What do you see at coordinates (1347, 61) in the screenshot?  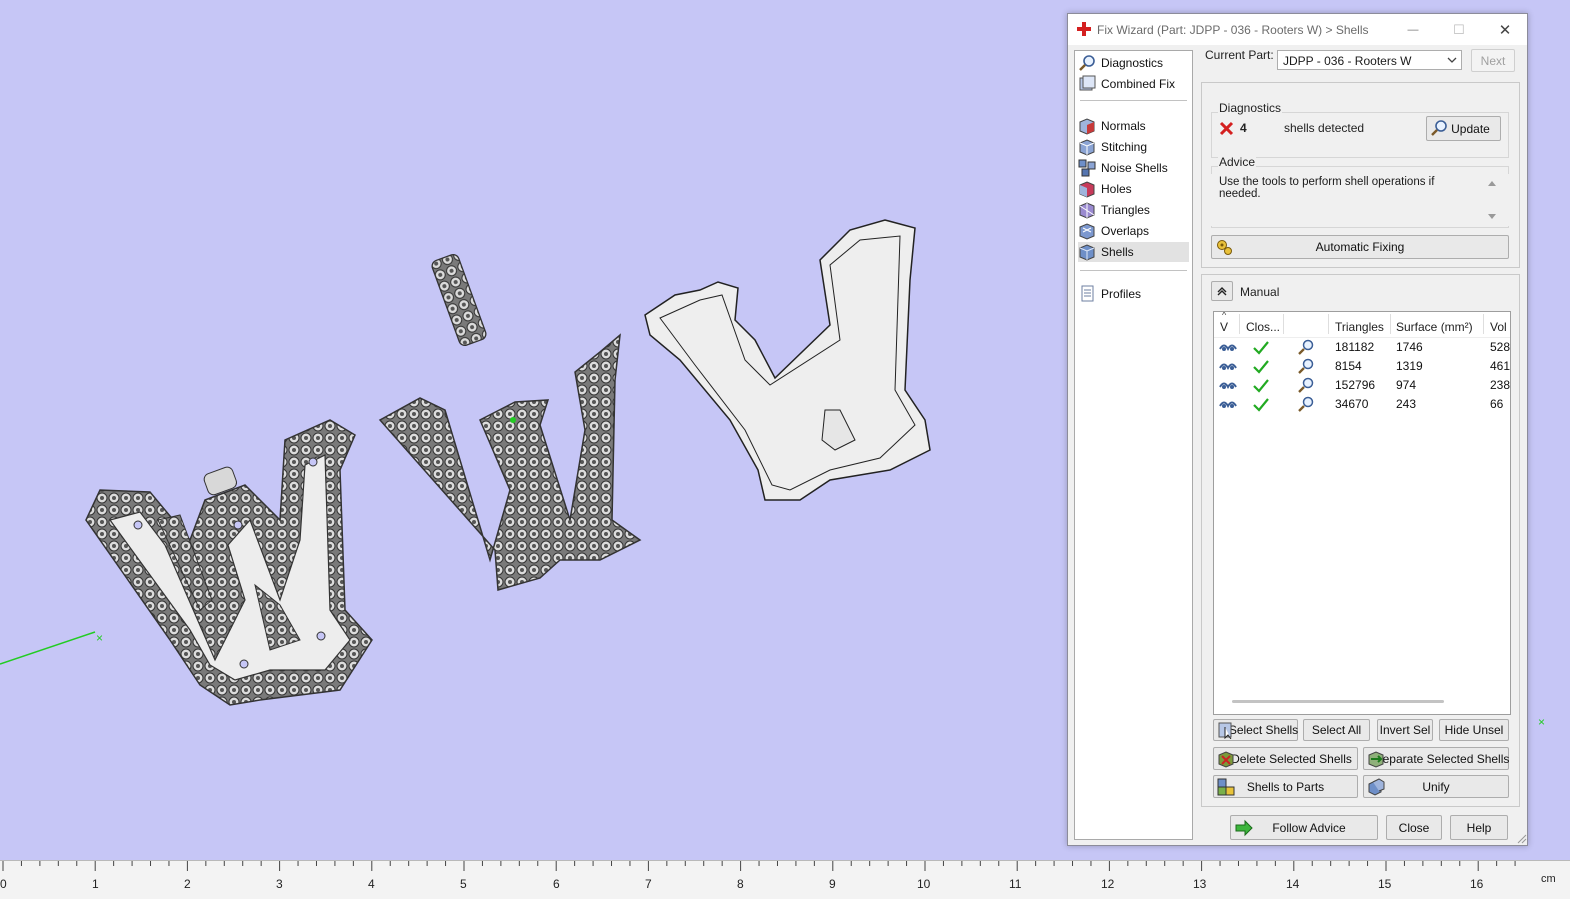 I see `current-part-value: JDPP - 036 - Rooters W` at bounding box center [1347, 61].